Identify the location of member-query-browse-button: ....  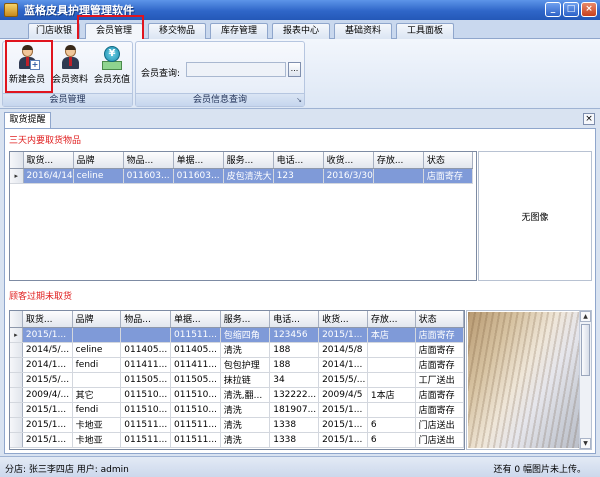
(294, 69).